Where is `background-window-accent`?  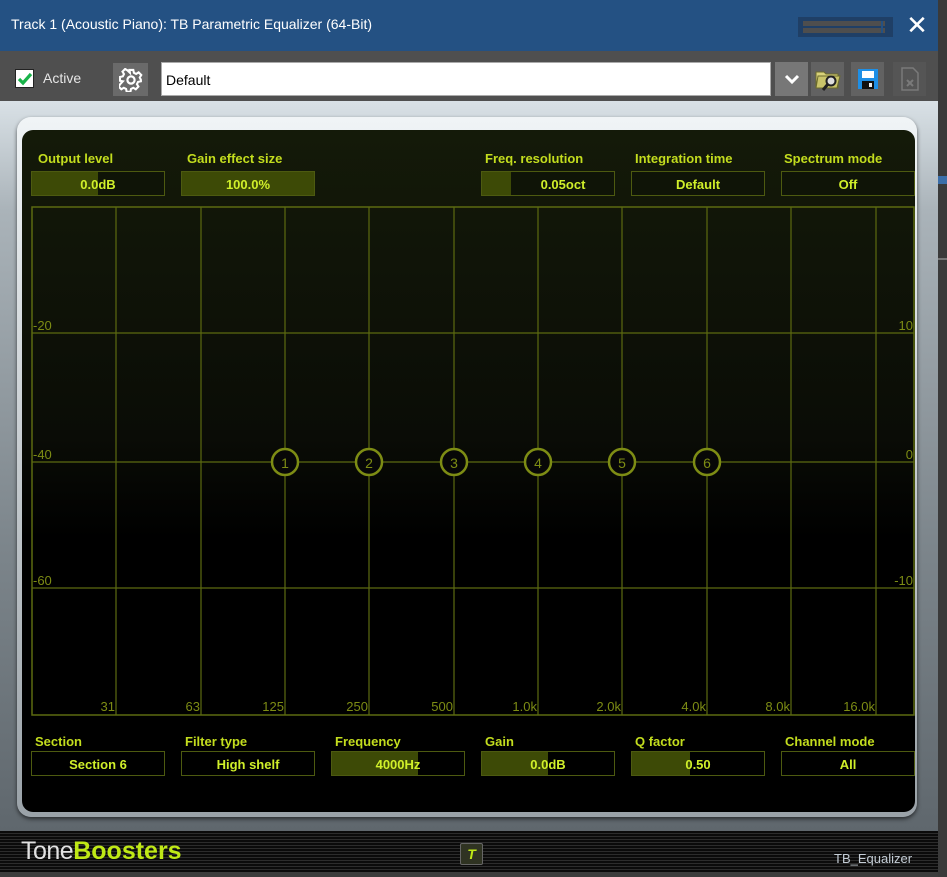 background-window-accent is located at coordinates (942, 180).